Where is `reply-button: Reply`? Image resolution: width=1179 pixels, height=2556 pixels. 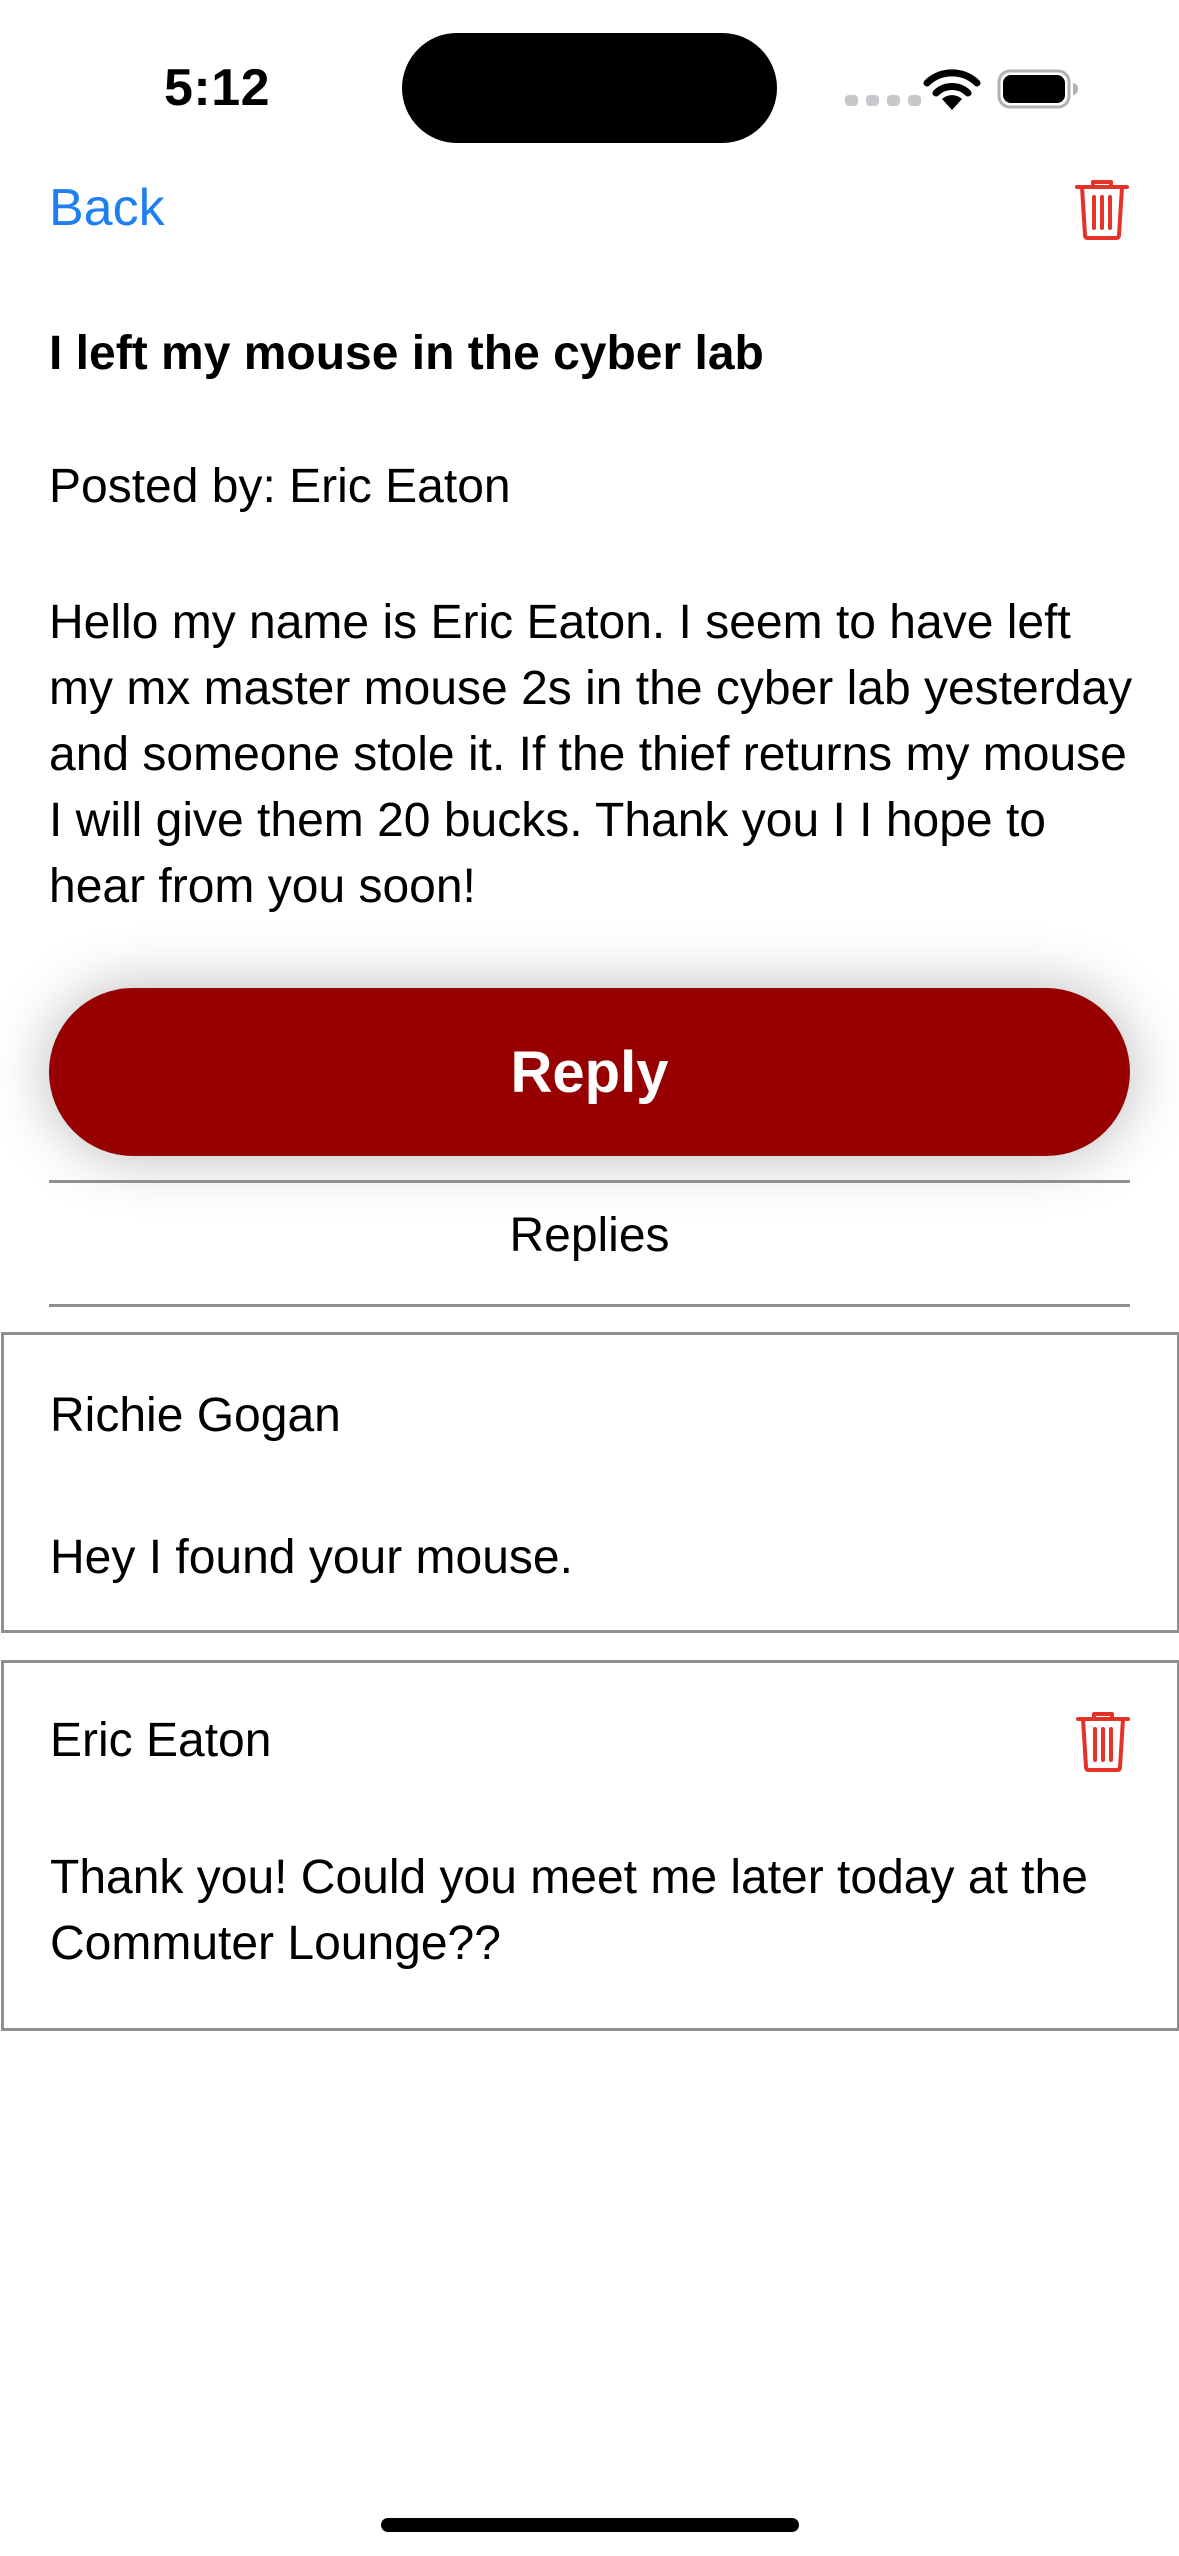
reply-button: Reply is located at coordinates (589, 1072).